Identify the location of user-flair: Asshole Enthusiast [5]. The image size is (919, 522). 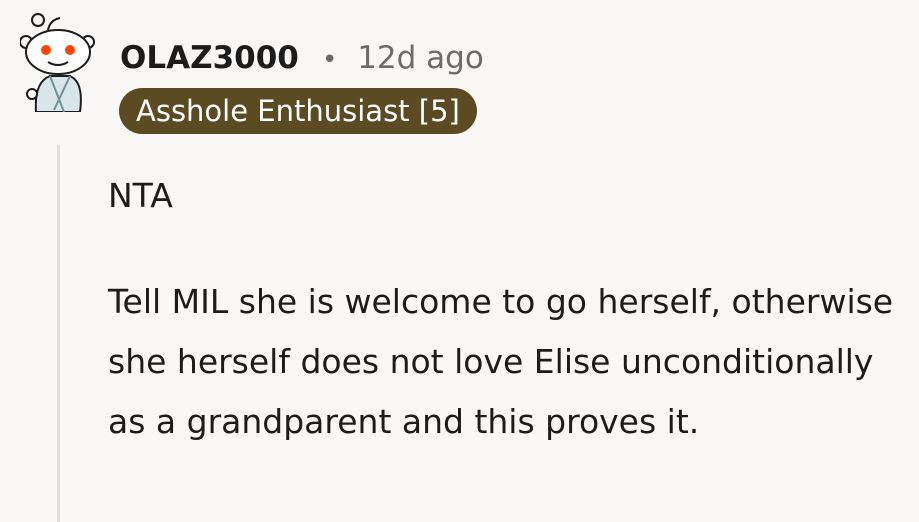
(298, 111).